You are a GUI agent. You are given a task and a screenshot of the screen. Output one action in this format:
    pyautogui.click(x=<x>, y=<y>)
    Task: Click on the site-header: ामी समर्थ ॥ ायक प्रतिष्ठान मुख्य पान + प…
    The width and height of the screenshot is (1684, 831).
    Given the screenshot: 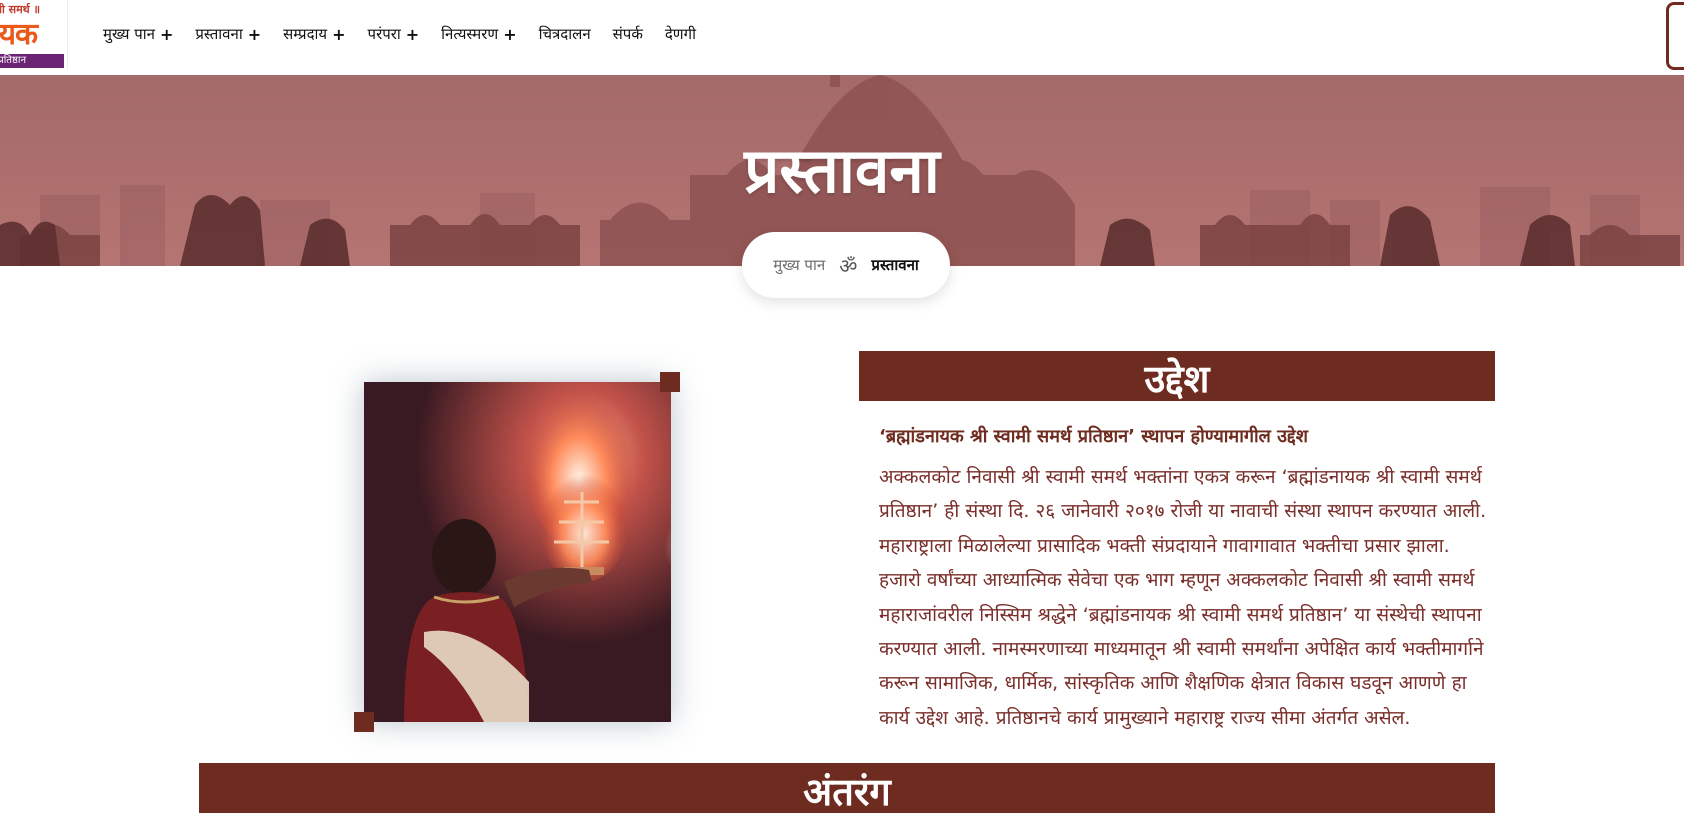 What is the action you would take?
    pyautogui.click(x=842, y=37)
    